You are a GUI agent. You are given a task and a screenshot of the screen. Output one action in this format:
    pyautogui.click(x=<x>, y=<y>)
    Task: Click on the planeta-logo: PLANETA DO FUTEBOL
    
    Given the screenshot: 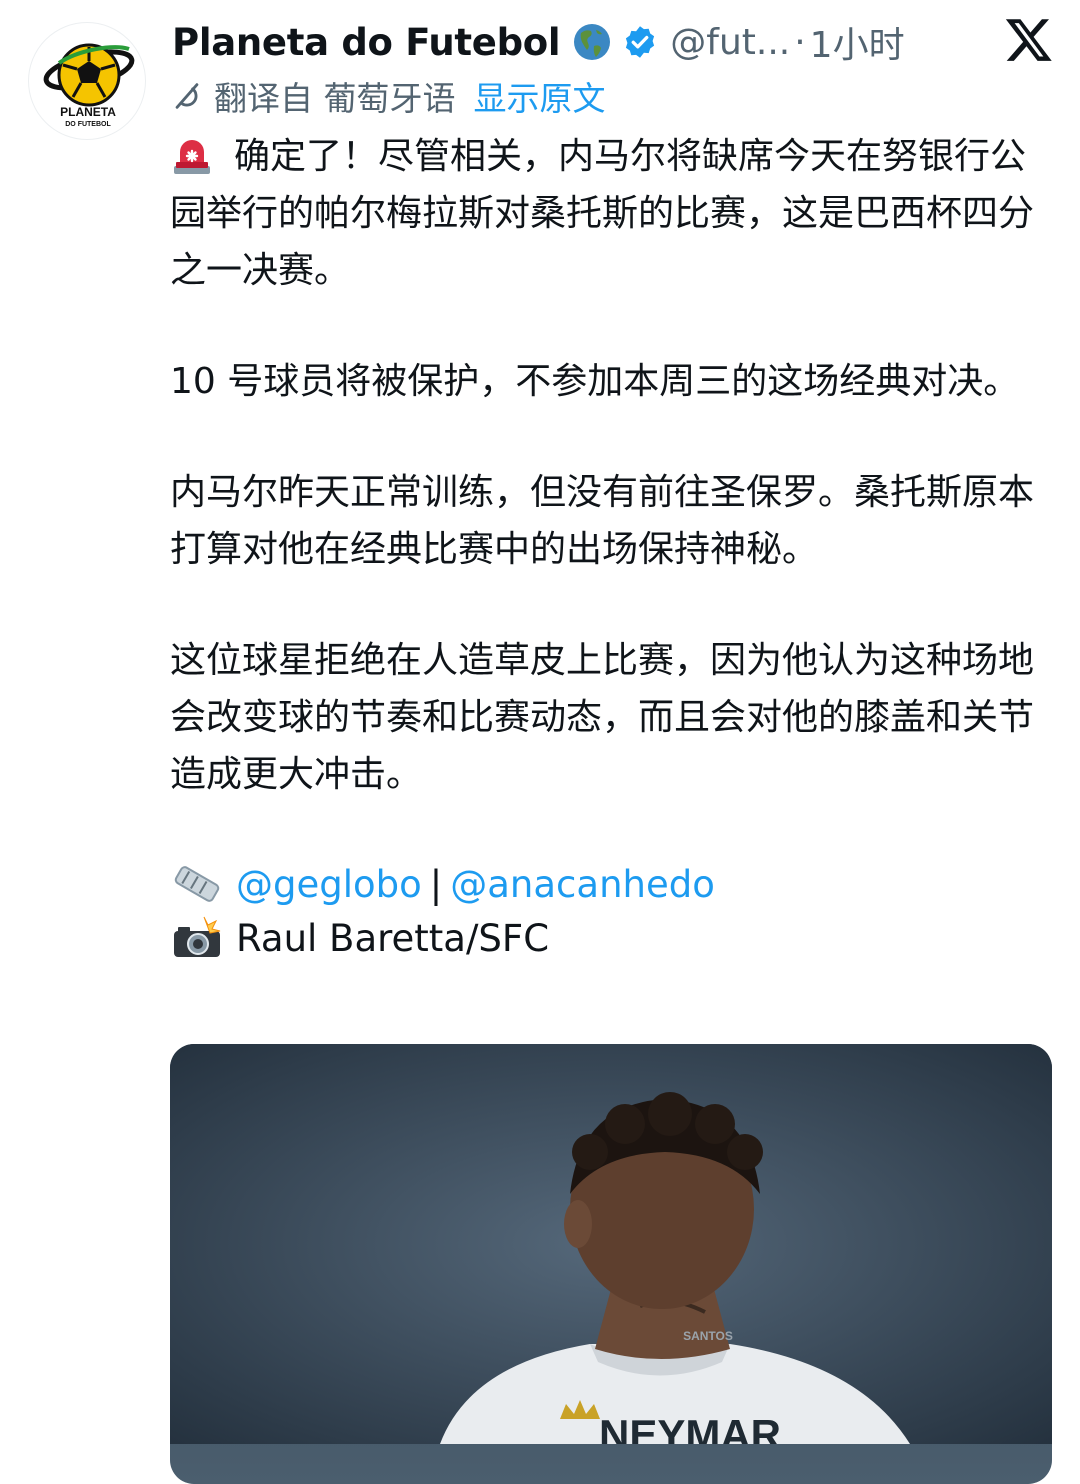 What is the action you would take?
    pyautogui.click(x=89, y=85)
    